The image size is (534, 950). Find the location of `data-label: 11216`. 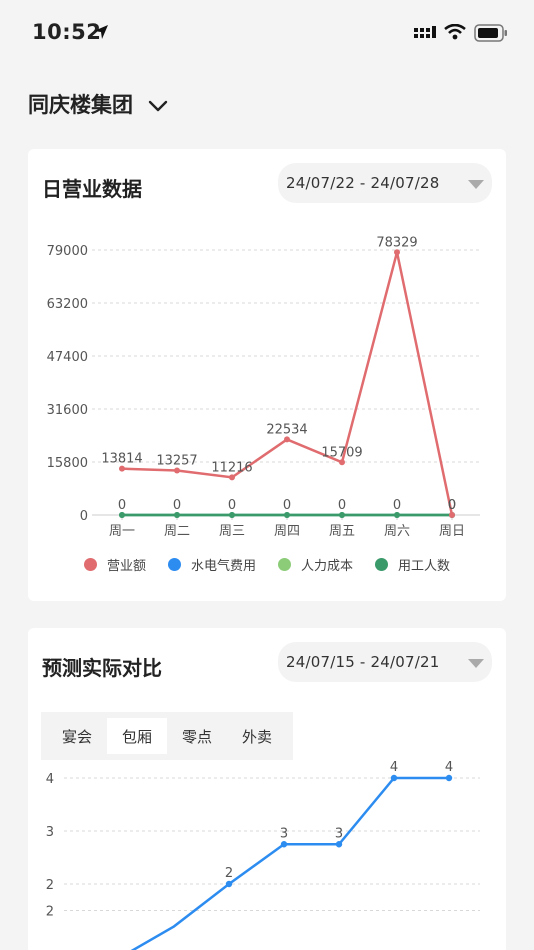

data-label: 11216 is located at coordinates (231, 467).